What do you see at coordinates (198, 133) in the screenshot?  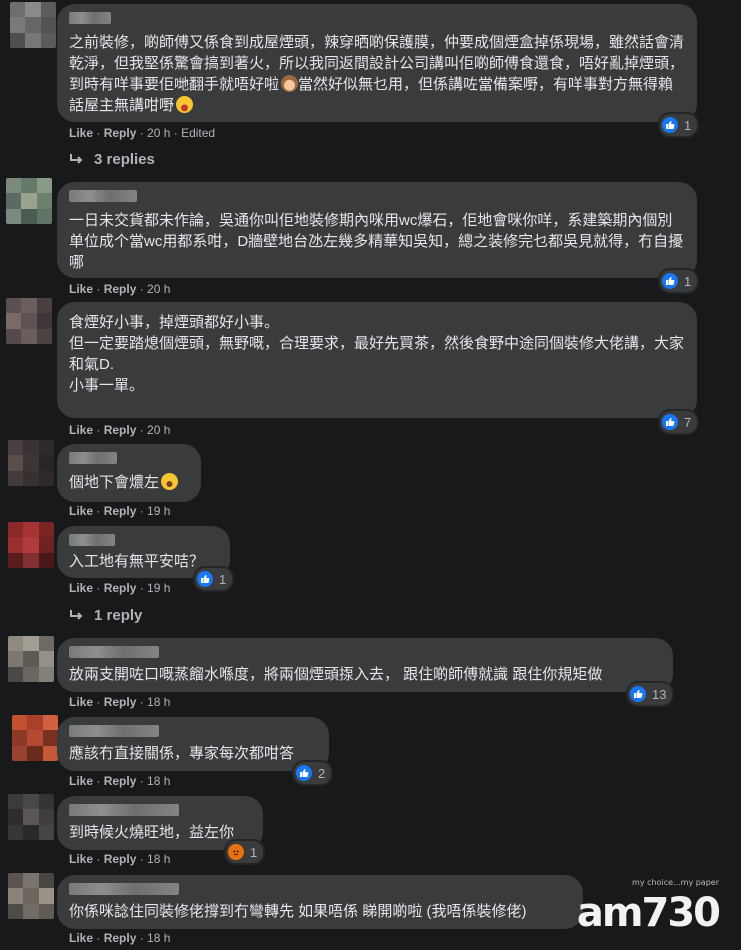 I see `edited-label: Edited` at bounding box center [198, 133].